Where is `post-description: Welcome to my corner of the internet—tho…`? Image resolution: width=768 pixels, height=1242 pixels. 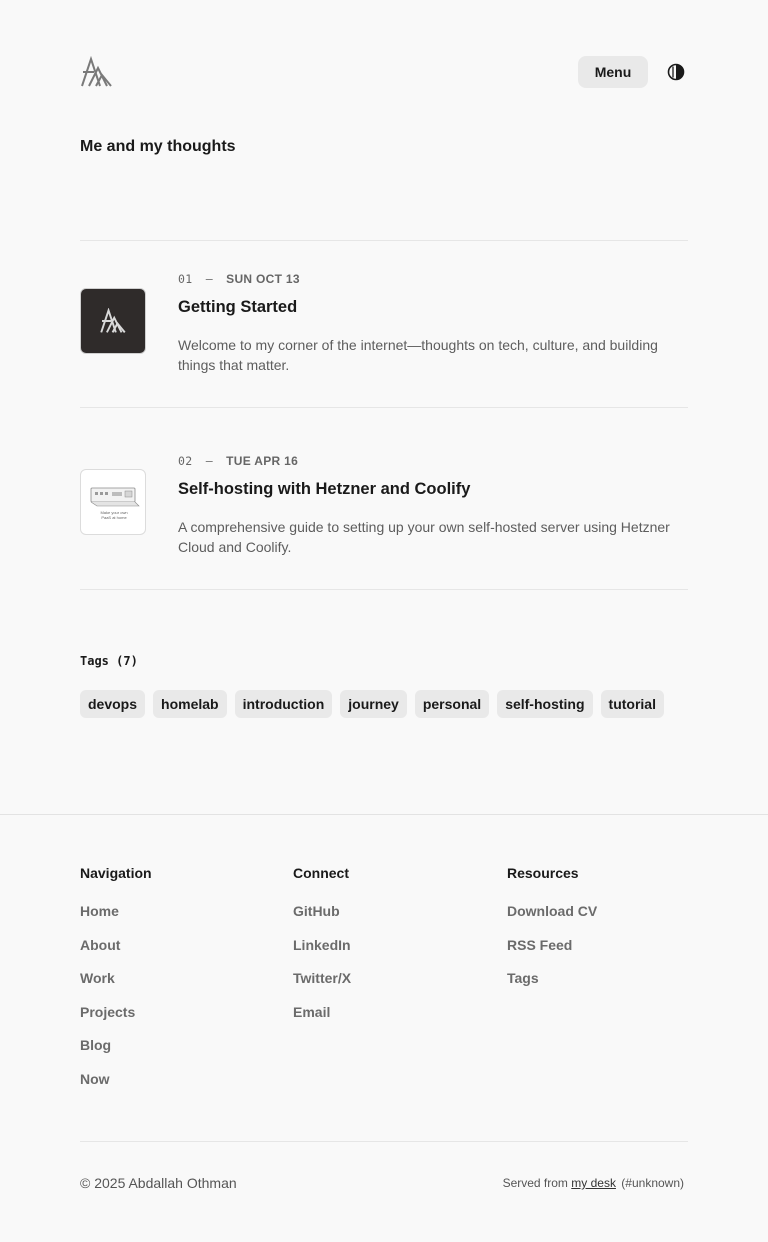 post-description: Welcome to my corner of the internet—tho… is located at coordinates (418, 355).